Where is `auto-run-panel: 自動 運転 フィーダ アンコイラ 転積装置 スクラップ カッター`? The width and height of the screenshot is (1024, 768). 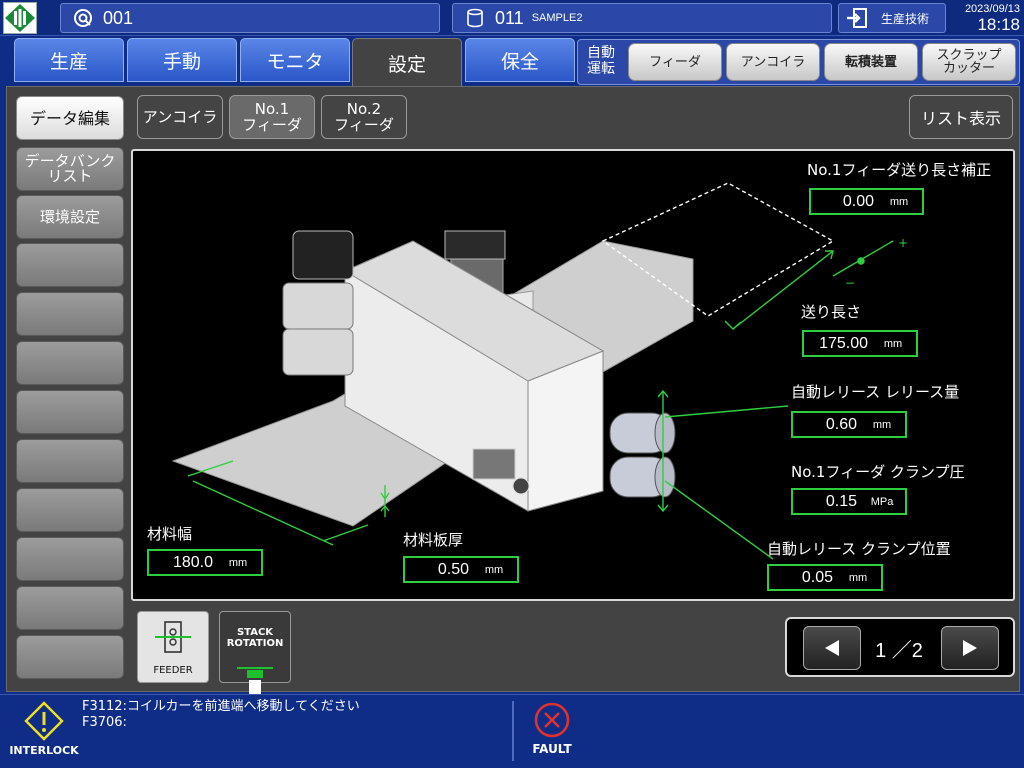
auto-run-panel: 自動 運転 フィーダ アンコイラ 転積装置 スクラップ カッター is located at coordinates (798, 62).